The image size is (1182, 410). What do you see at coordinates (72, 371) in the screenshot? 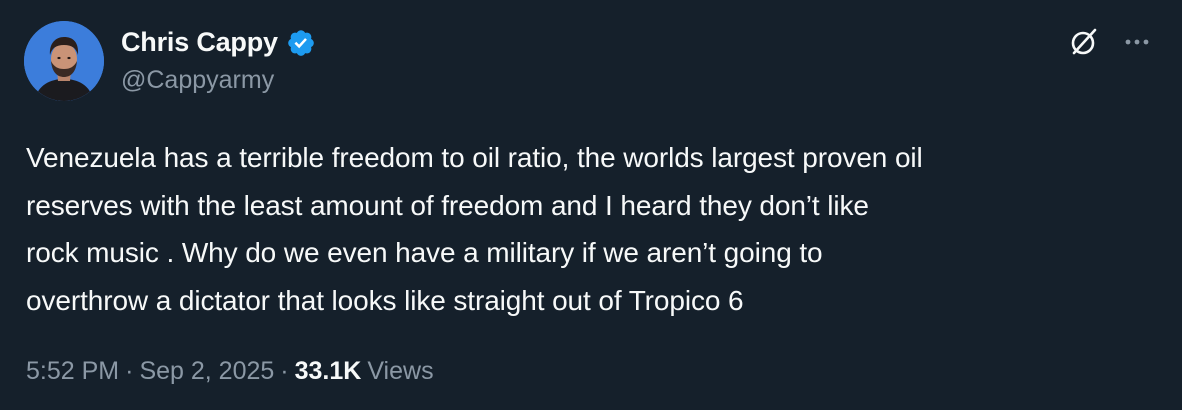
I see `tweet-time: 5:52 PM` at bounding box center [72, 371].